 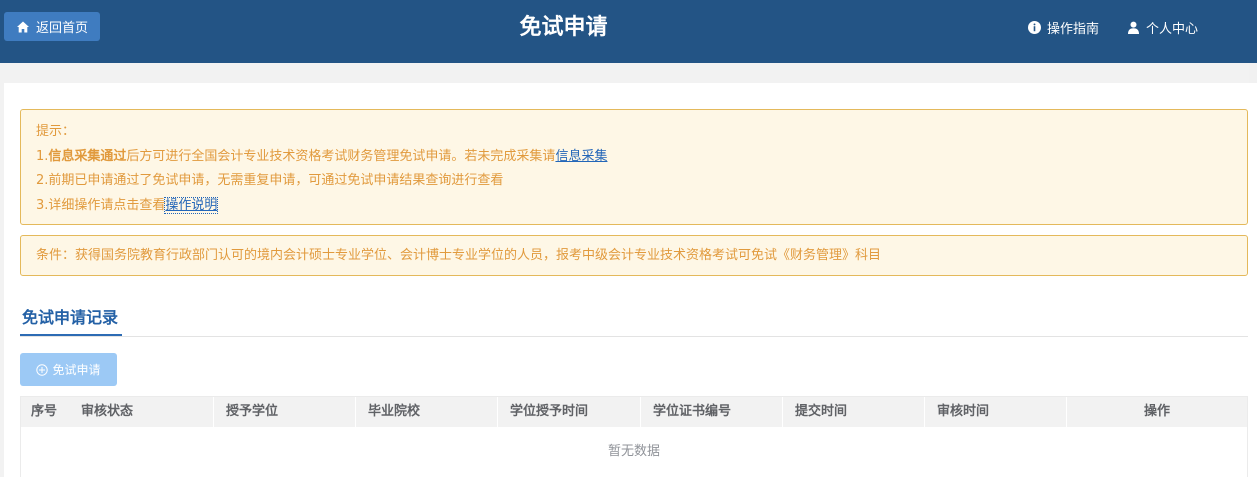 I want to click on column-header: 授予学位, so click(x=245, y=412).